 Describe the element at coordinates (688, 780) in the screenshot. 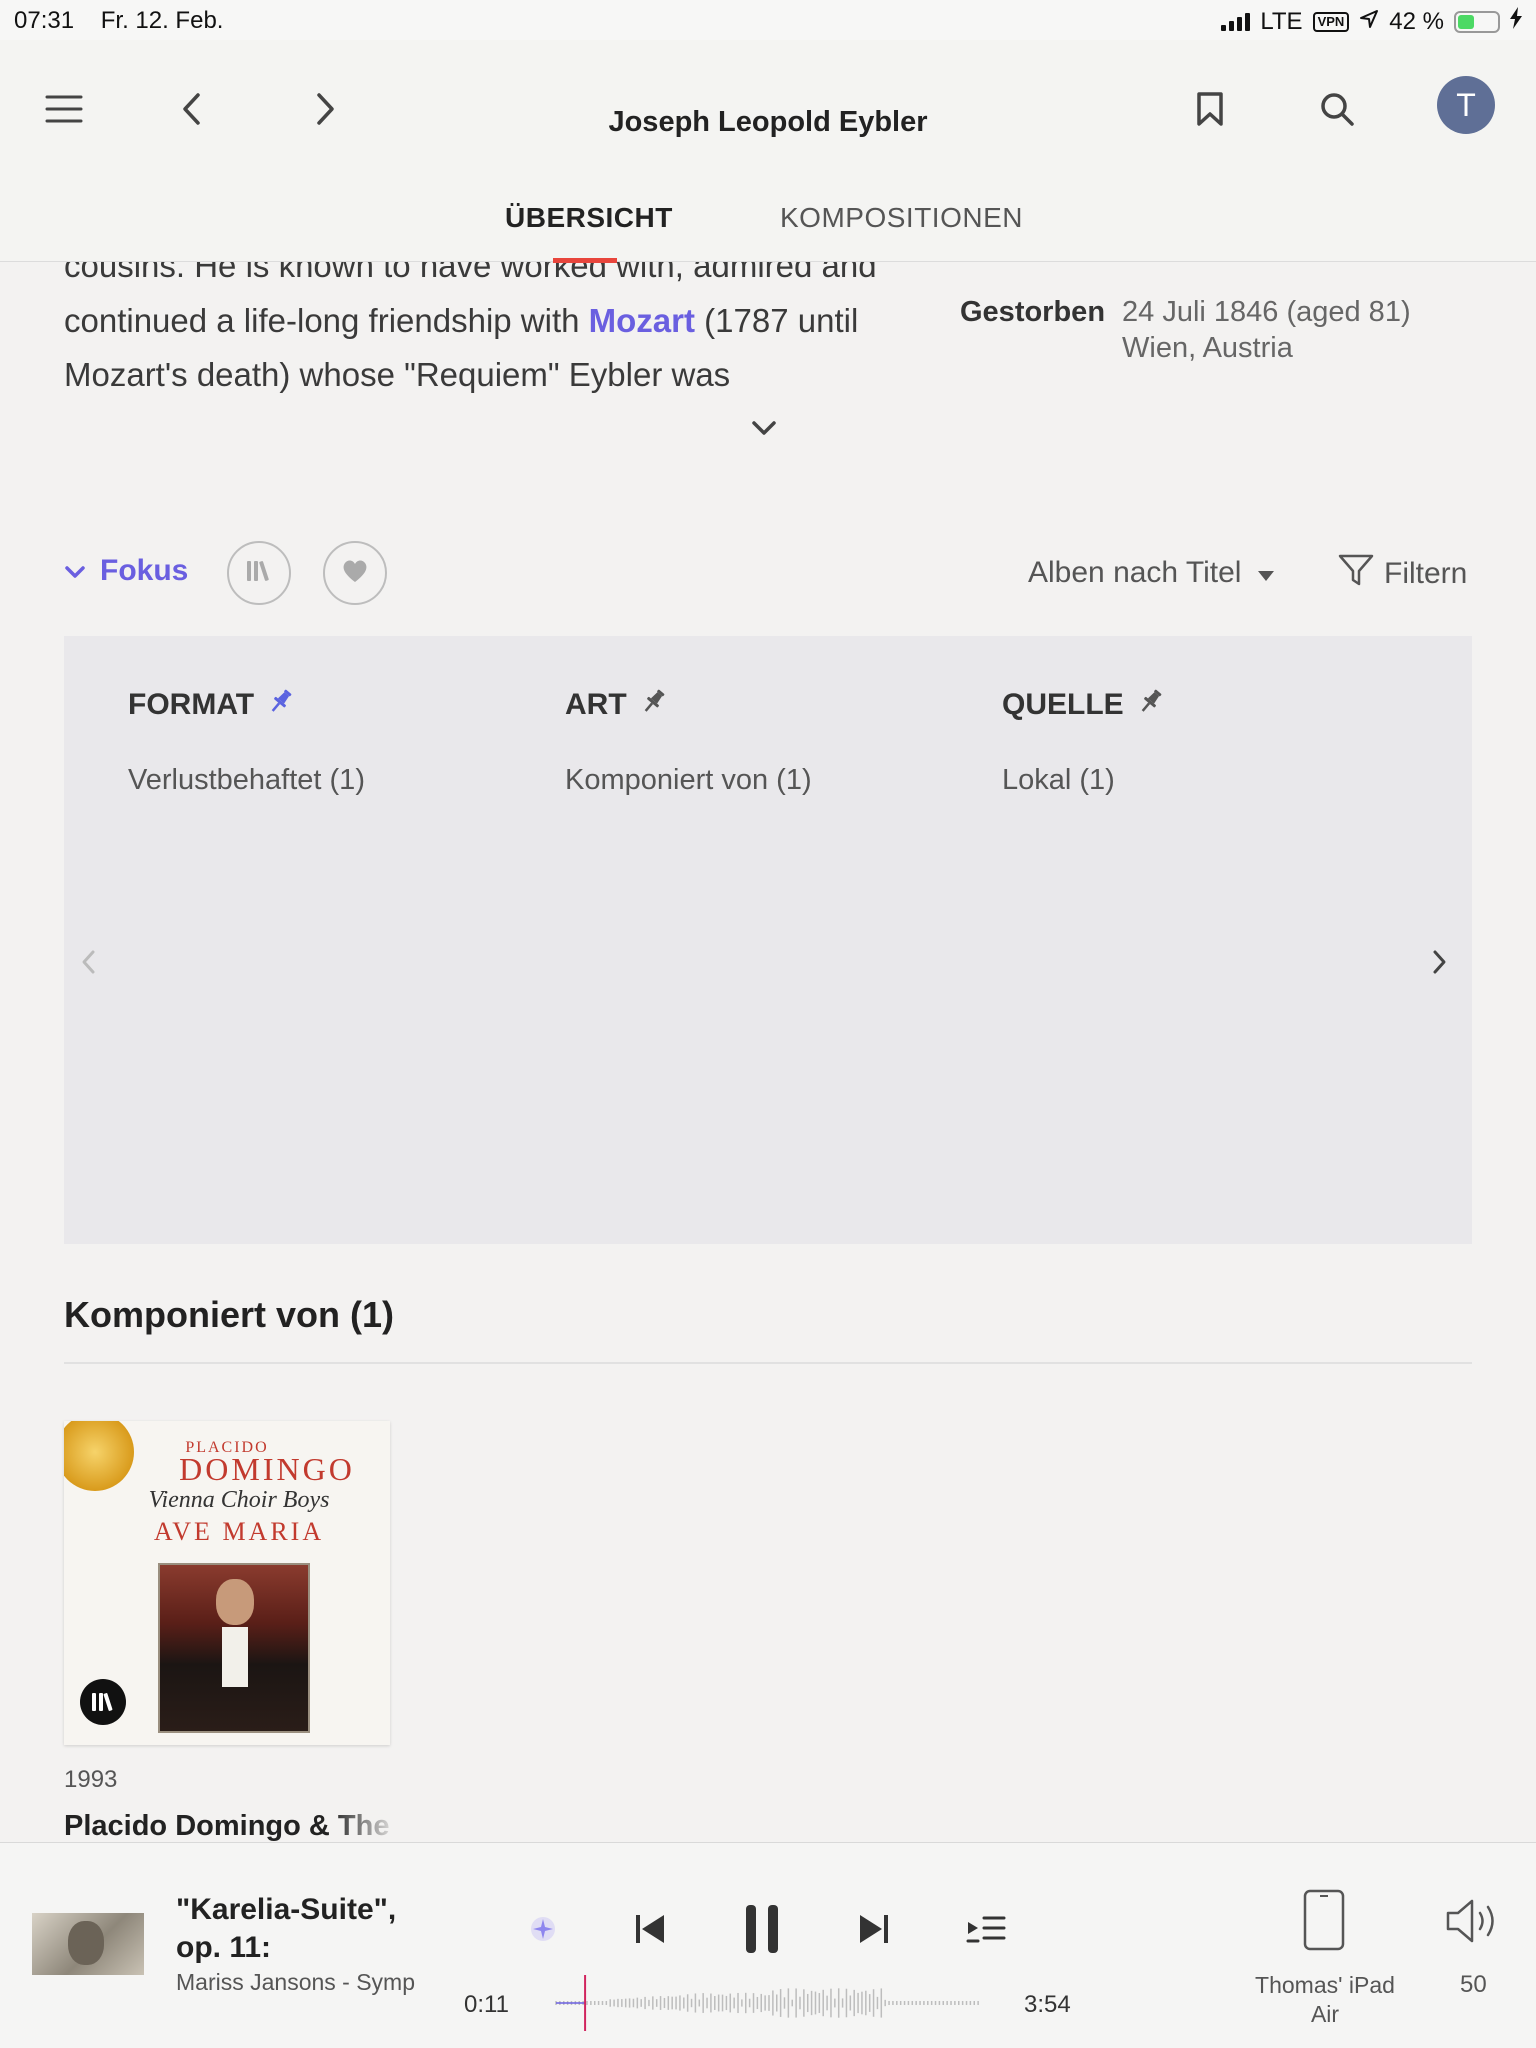

I see `type-option-composed-by: Komponiert von (1)` at that location.